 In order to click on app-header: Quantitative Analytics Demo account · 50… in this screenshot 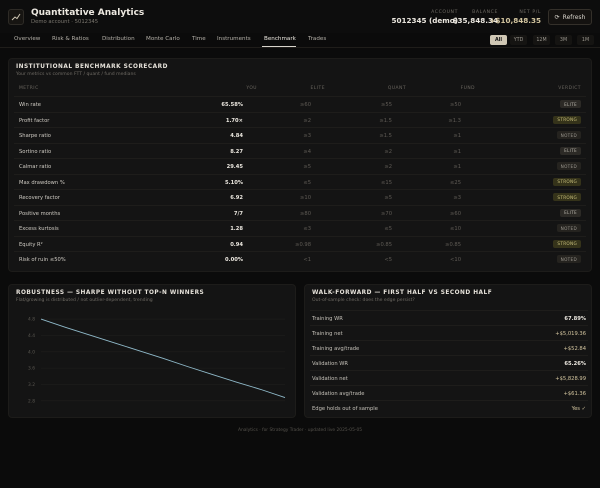, I will do `click(300, 16)`.